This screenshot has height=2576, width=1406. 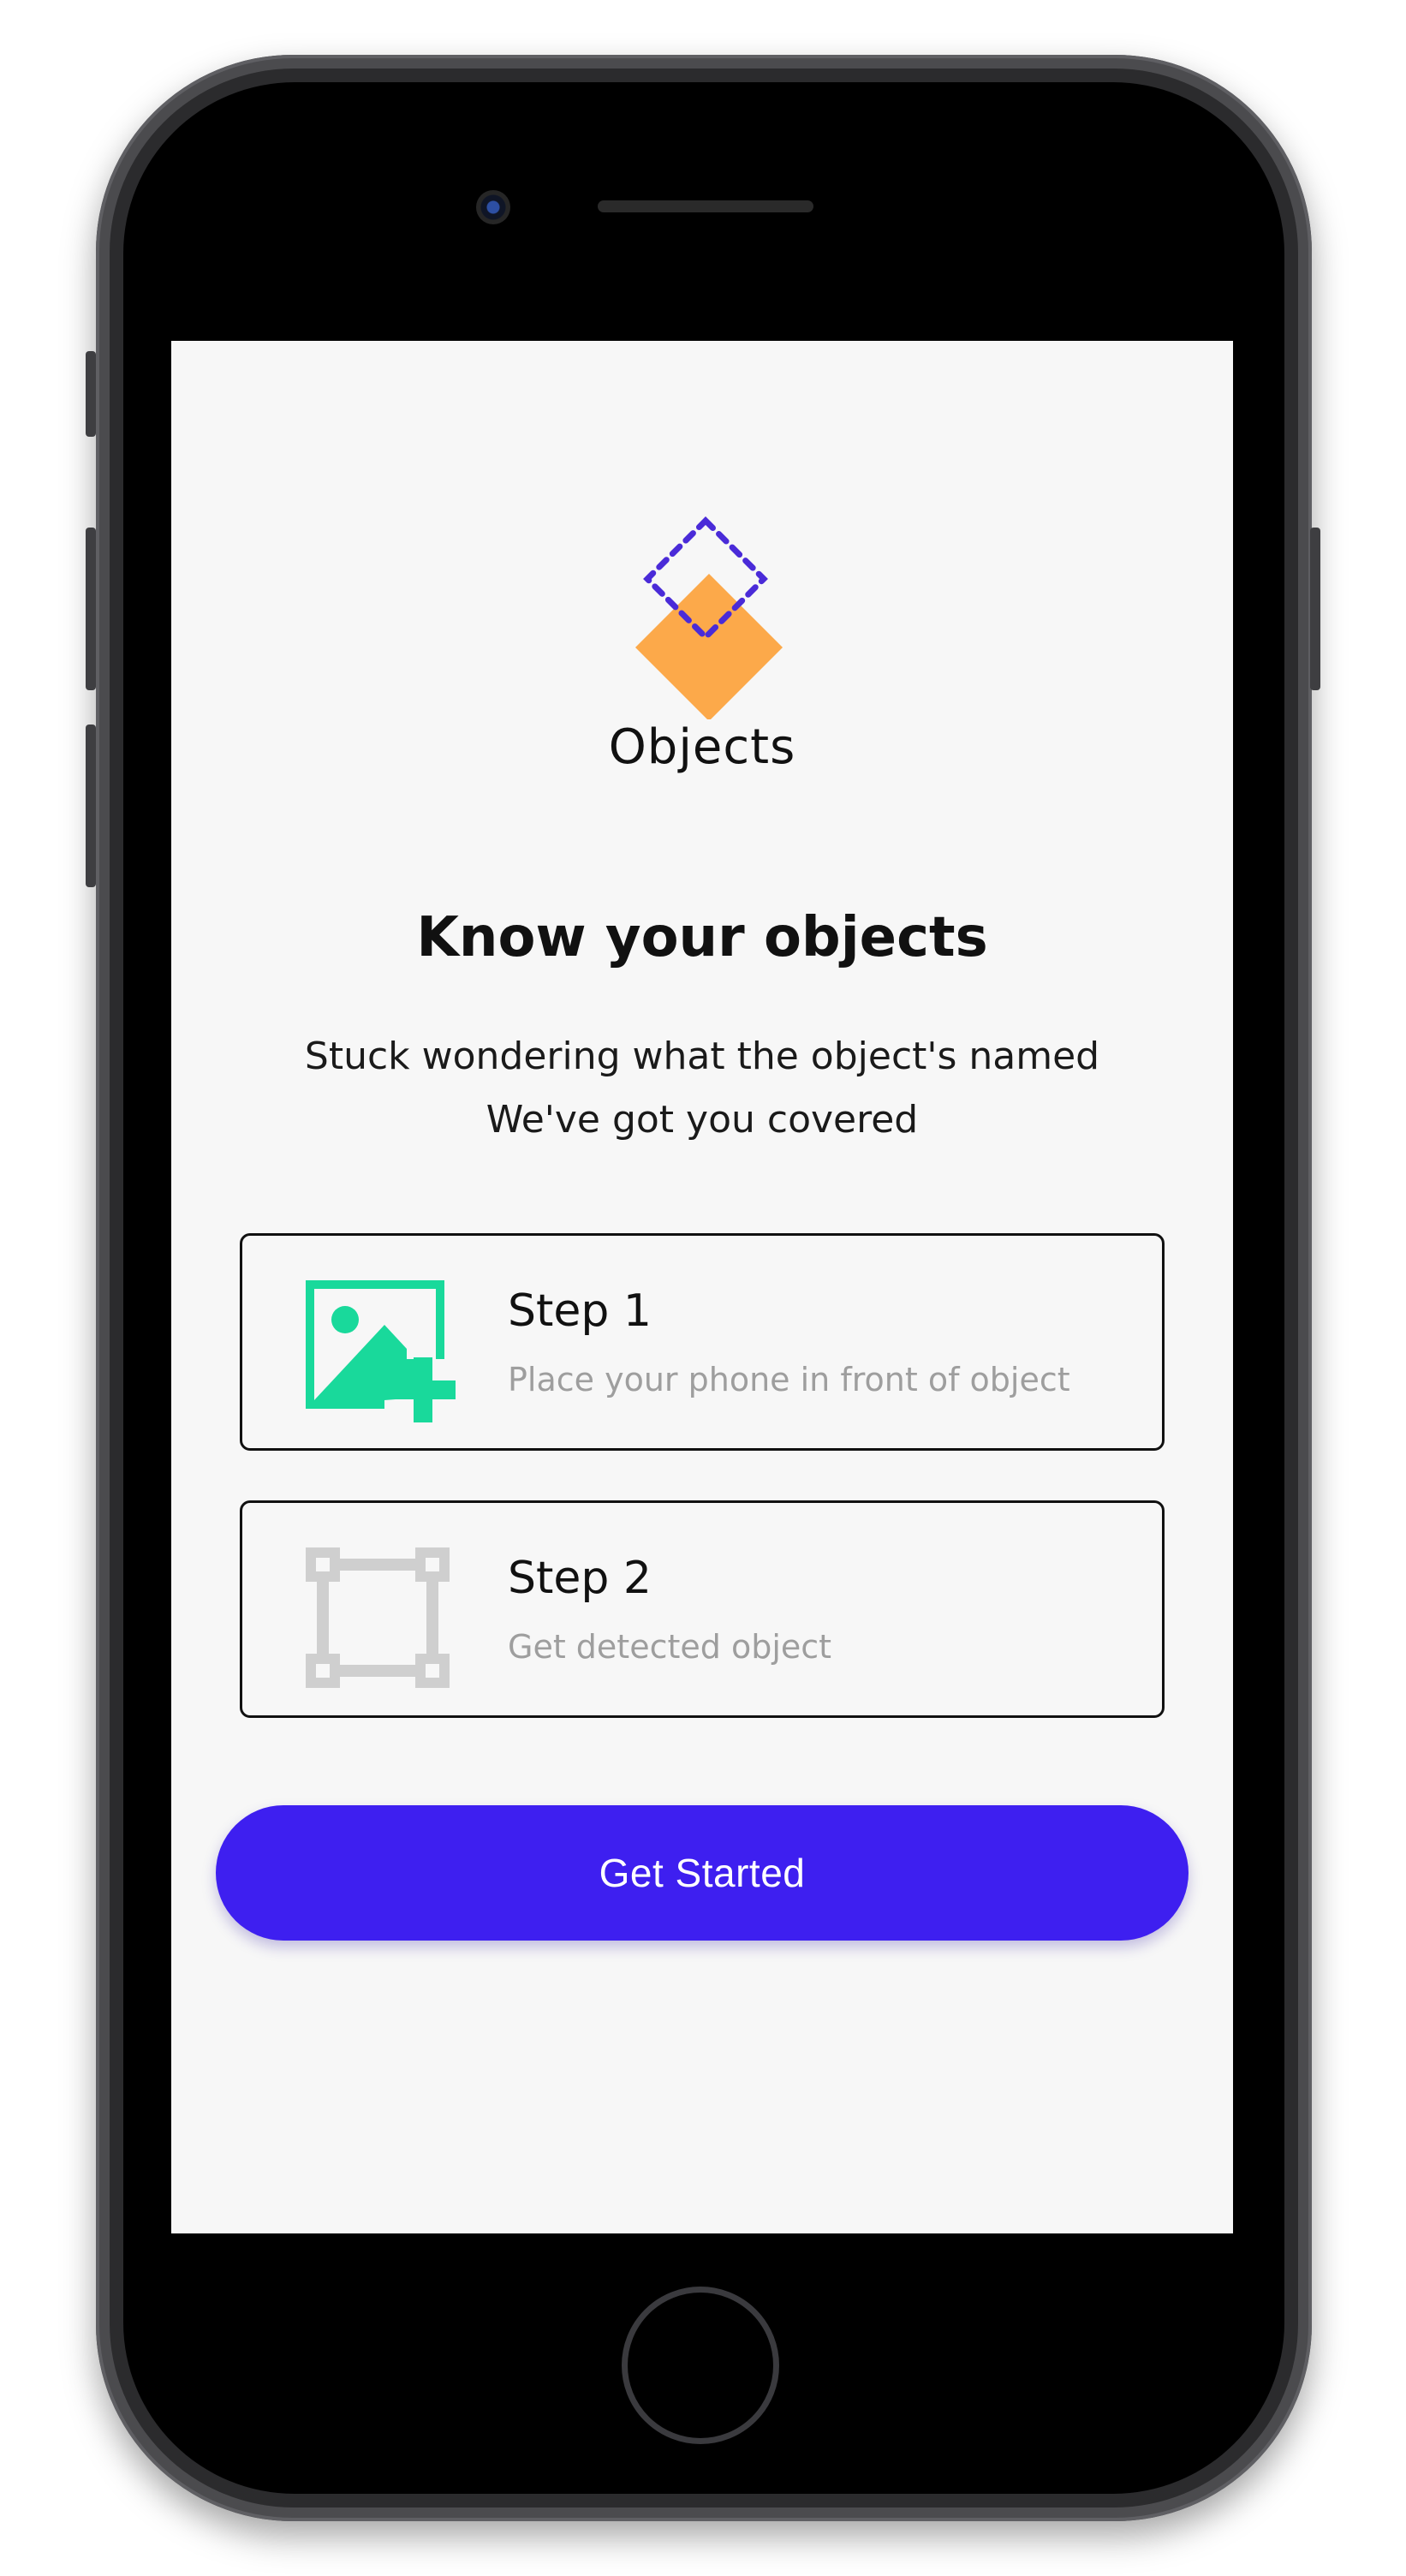 I want to click on subtitle-line-2: We've got you covered, so click(x=702, y=1120).